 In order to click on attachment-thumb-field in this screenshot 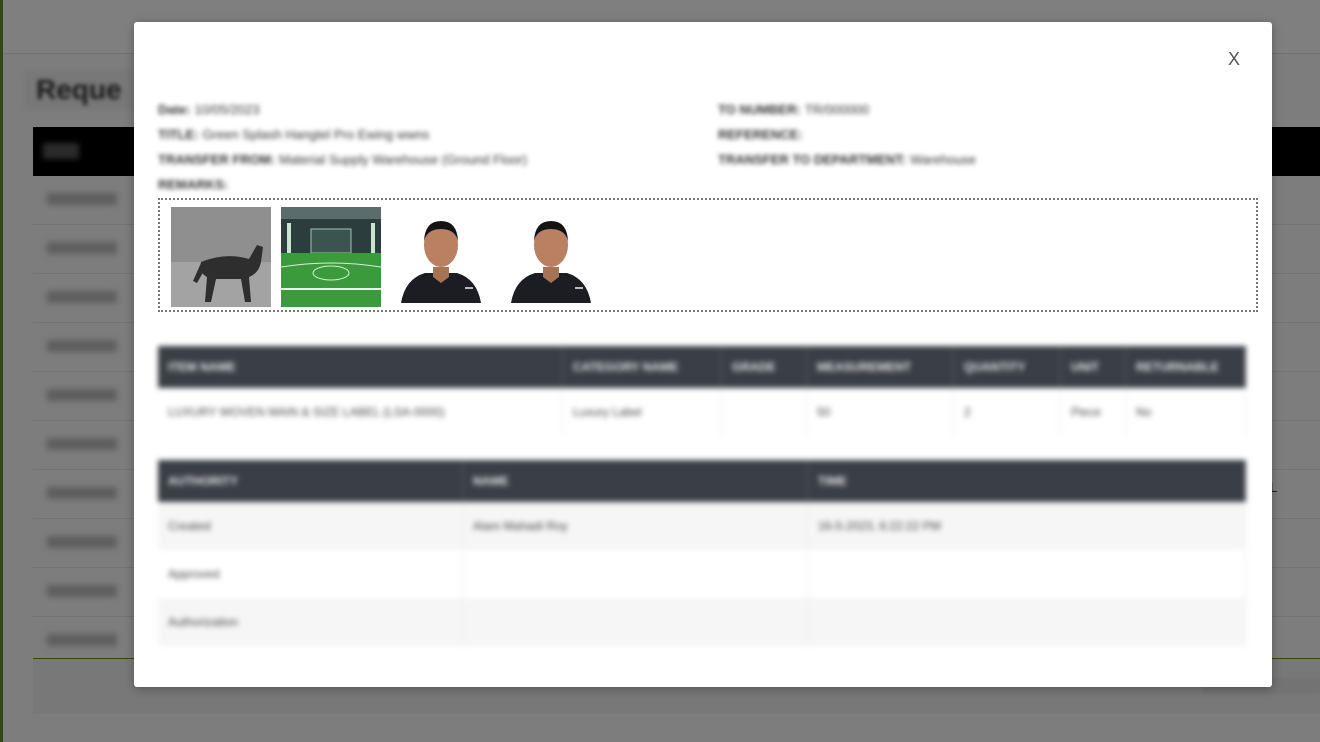, I will do `click(331, 257)`.